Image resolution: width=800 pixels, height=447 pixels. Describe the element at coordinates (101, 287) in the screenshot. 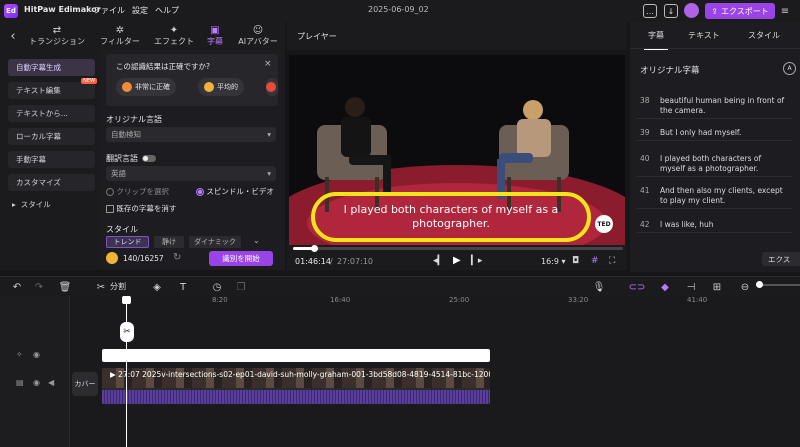

I see `split-icon: ✂` at that location.